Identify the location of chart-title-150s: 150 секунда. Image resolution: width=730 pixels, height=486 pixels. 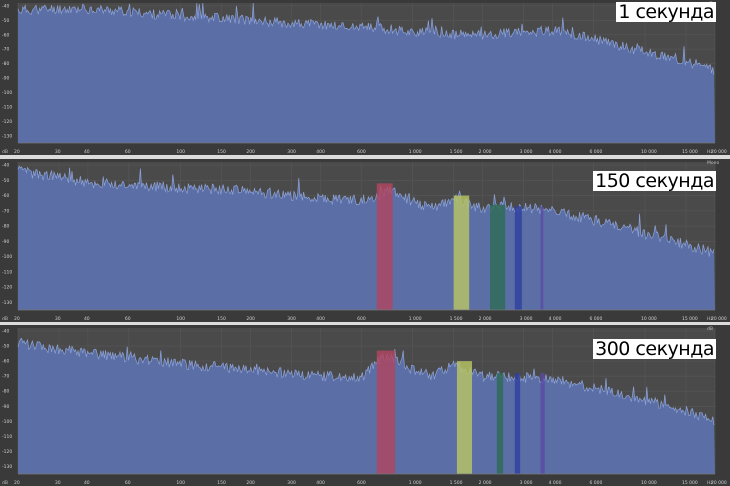
(654, 181).